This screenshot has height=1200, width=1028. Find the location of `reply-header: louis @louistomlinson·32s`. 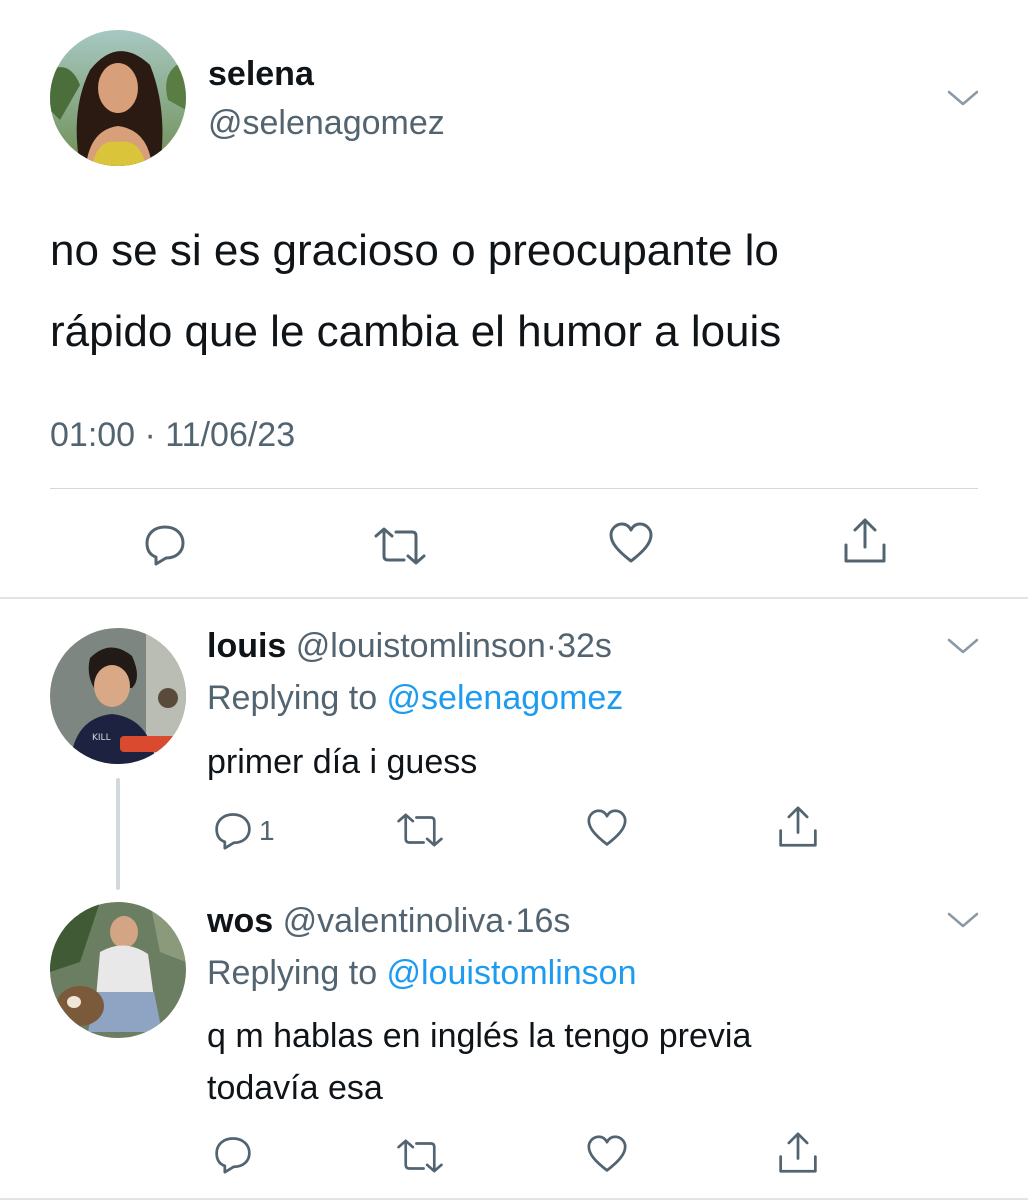

reply-header: louis @louistomlinson·32s is located at coordinates (409, 646).